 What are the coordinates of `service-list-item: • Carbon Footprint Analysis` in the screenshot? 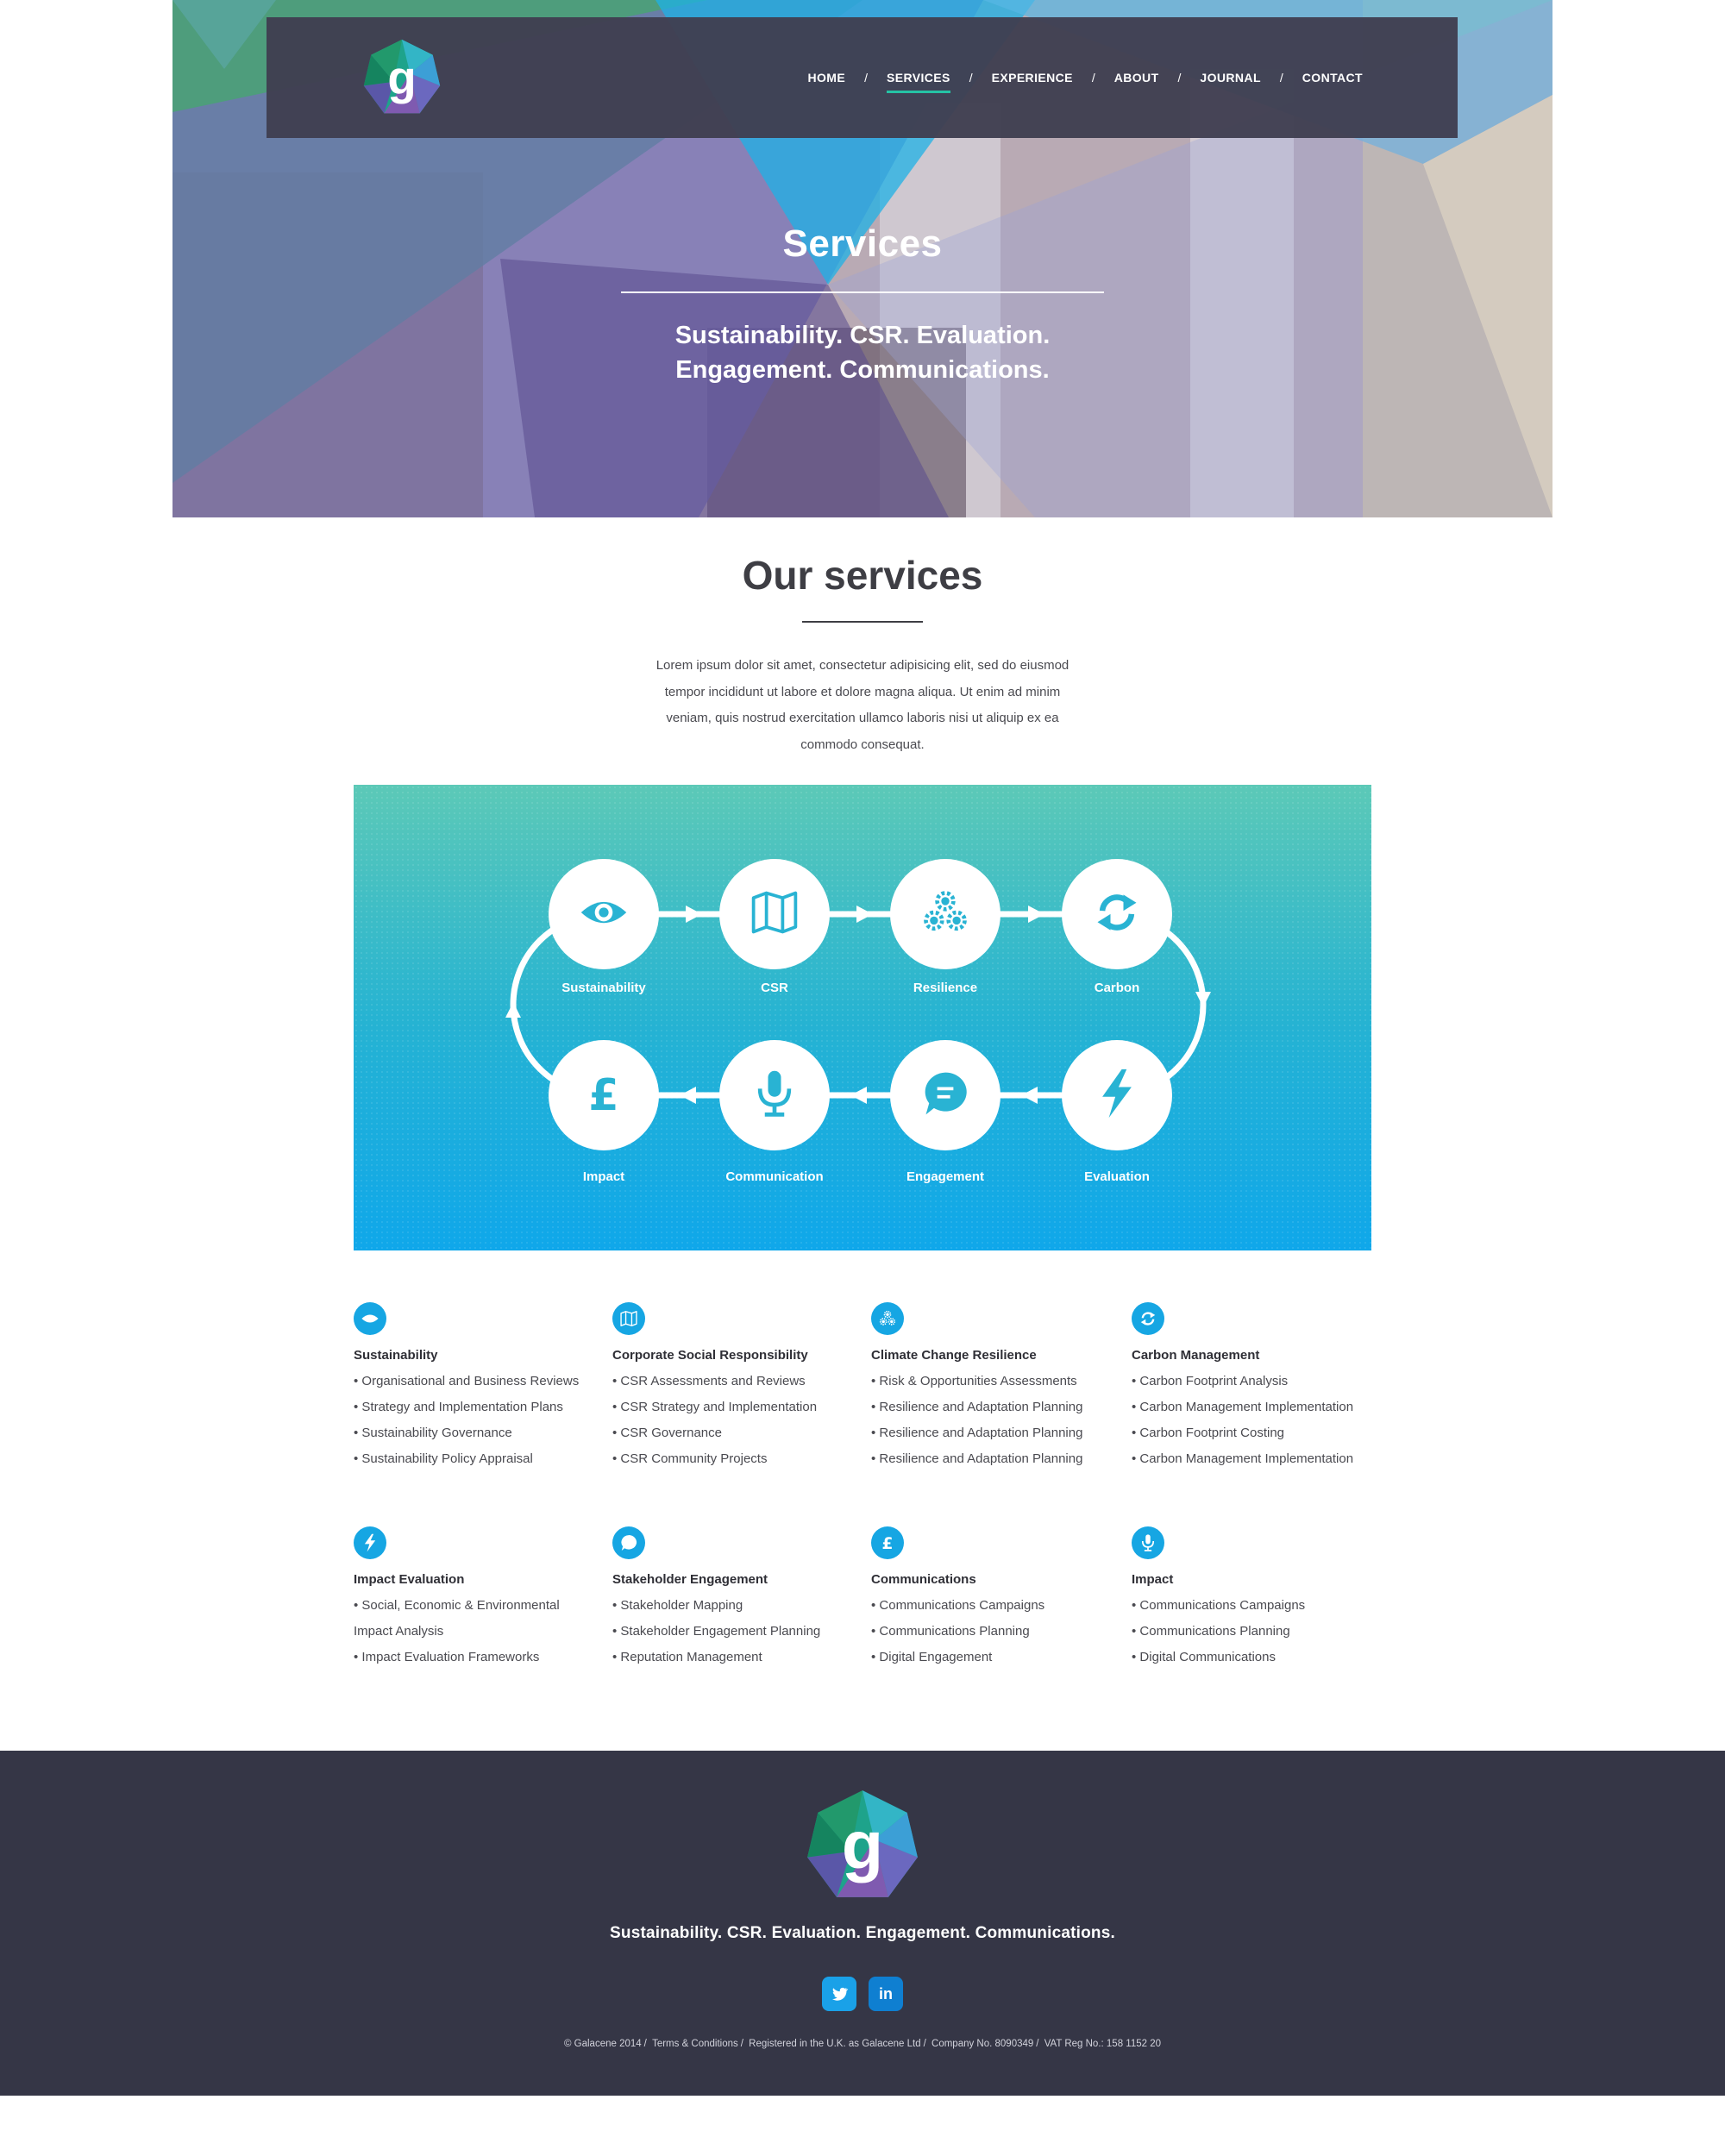 It's located at (1210, 1381).